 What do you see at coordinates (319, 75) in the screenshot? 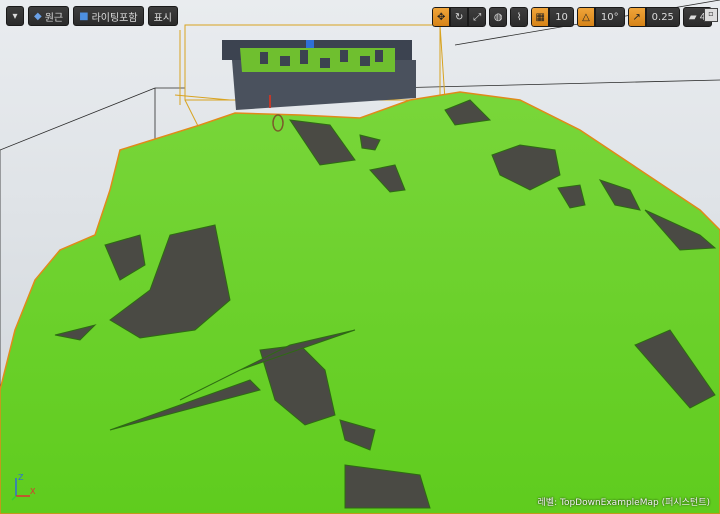
I see `arena-building` at bounding box center [319, 75].